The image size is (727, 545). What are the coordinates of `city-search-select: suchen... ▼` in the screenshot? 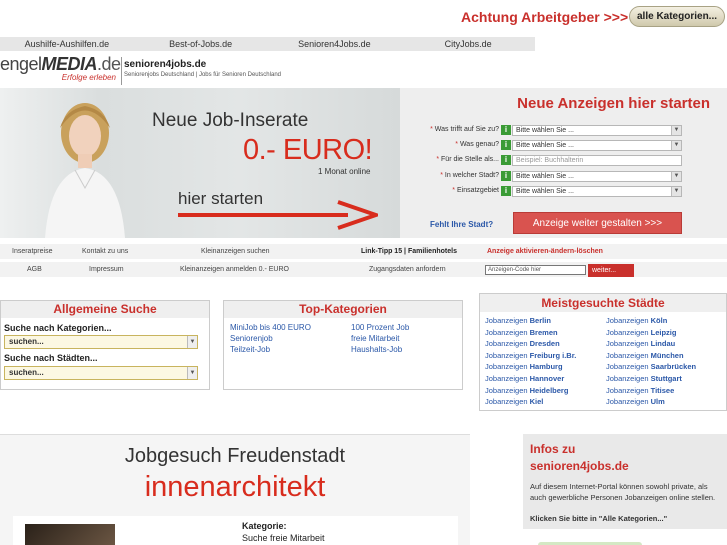 It's located at (101, 373).